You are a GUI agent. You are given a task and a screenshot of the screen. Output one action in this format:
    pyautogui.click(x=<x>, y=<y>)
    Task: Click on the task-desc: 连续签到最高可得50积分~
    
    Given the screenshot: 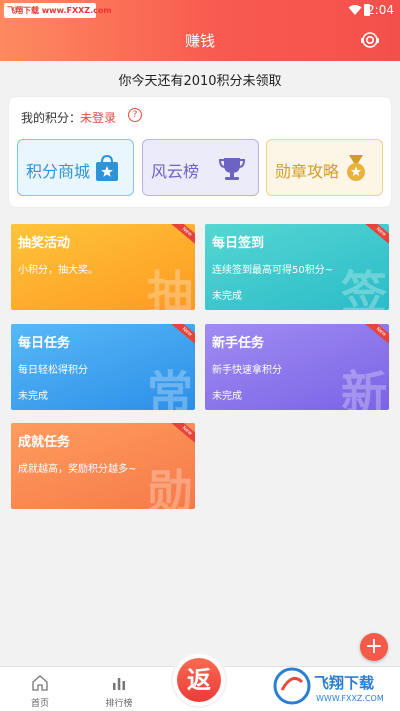 What is the action you would take?
    pyautogui.click(x=273, y=270)
    